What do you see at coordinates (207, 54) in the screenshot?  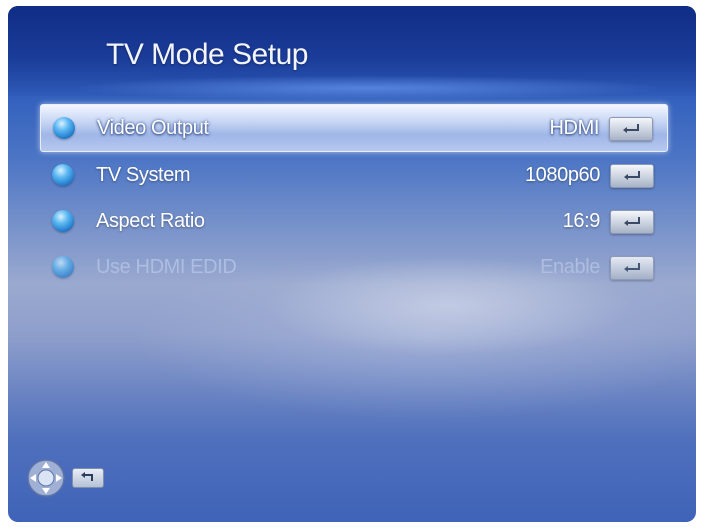 I see `page-title: TV Mode Setup` at bounding box center [207, 54].